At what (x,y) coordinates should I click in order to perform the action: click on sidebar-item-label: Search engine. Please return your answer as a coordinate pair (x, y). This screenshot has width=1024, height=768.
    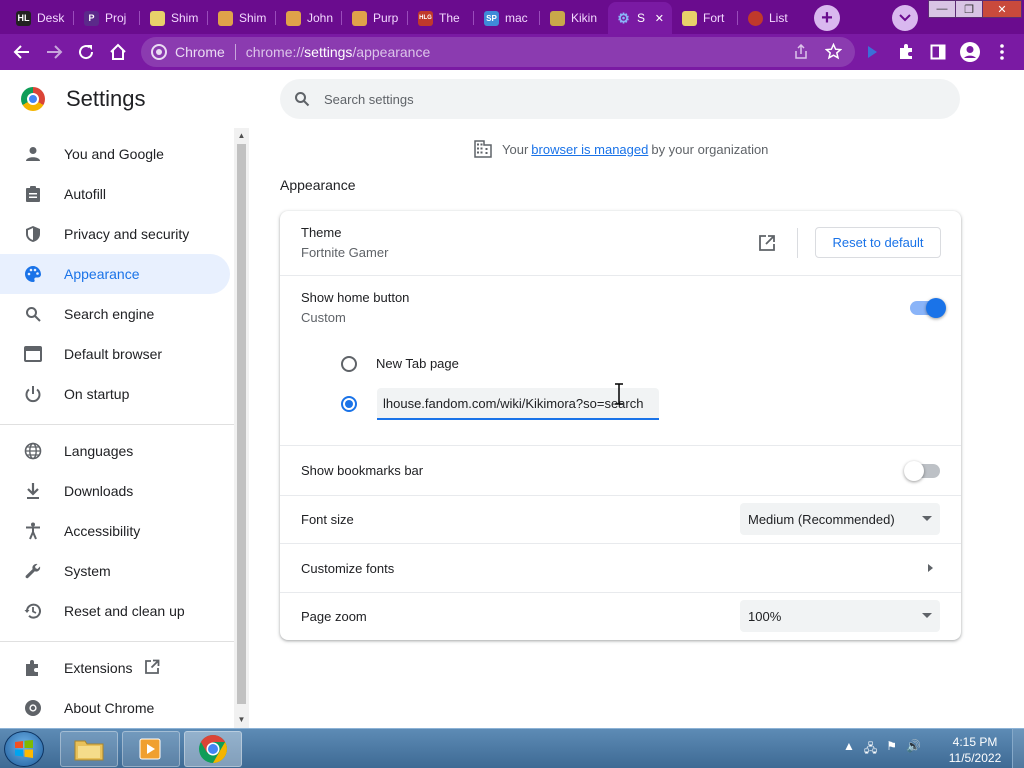
    Looking at the image, I should click on (109, 314).